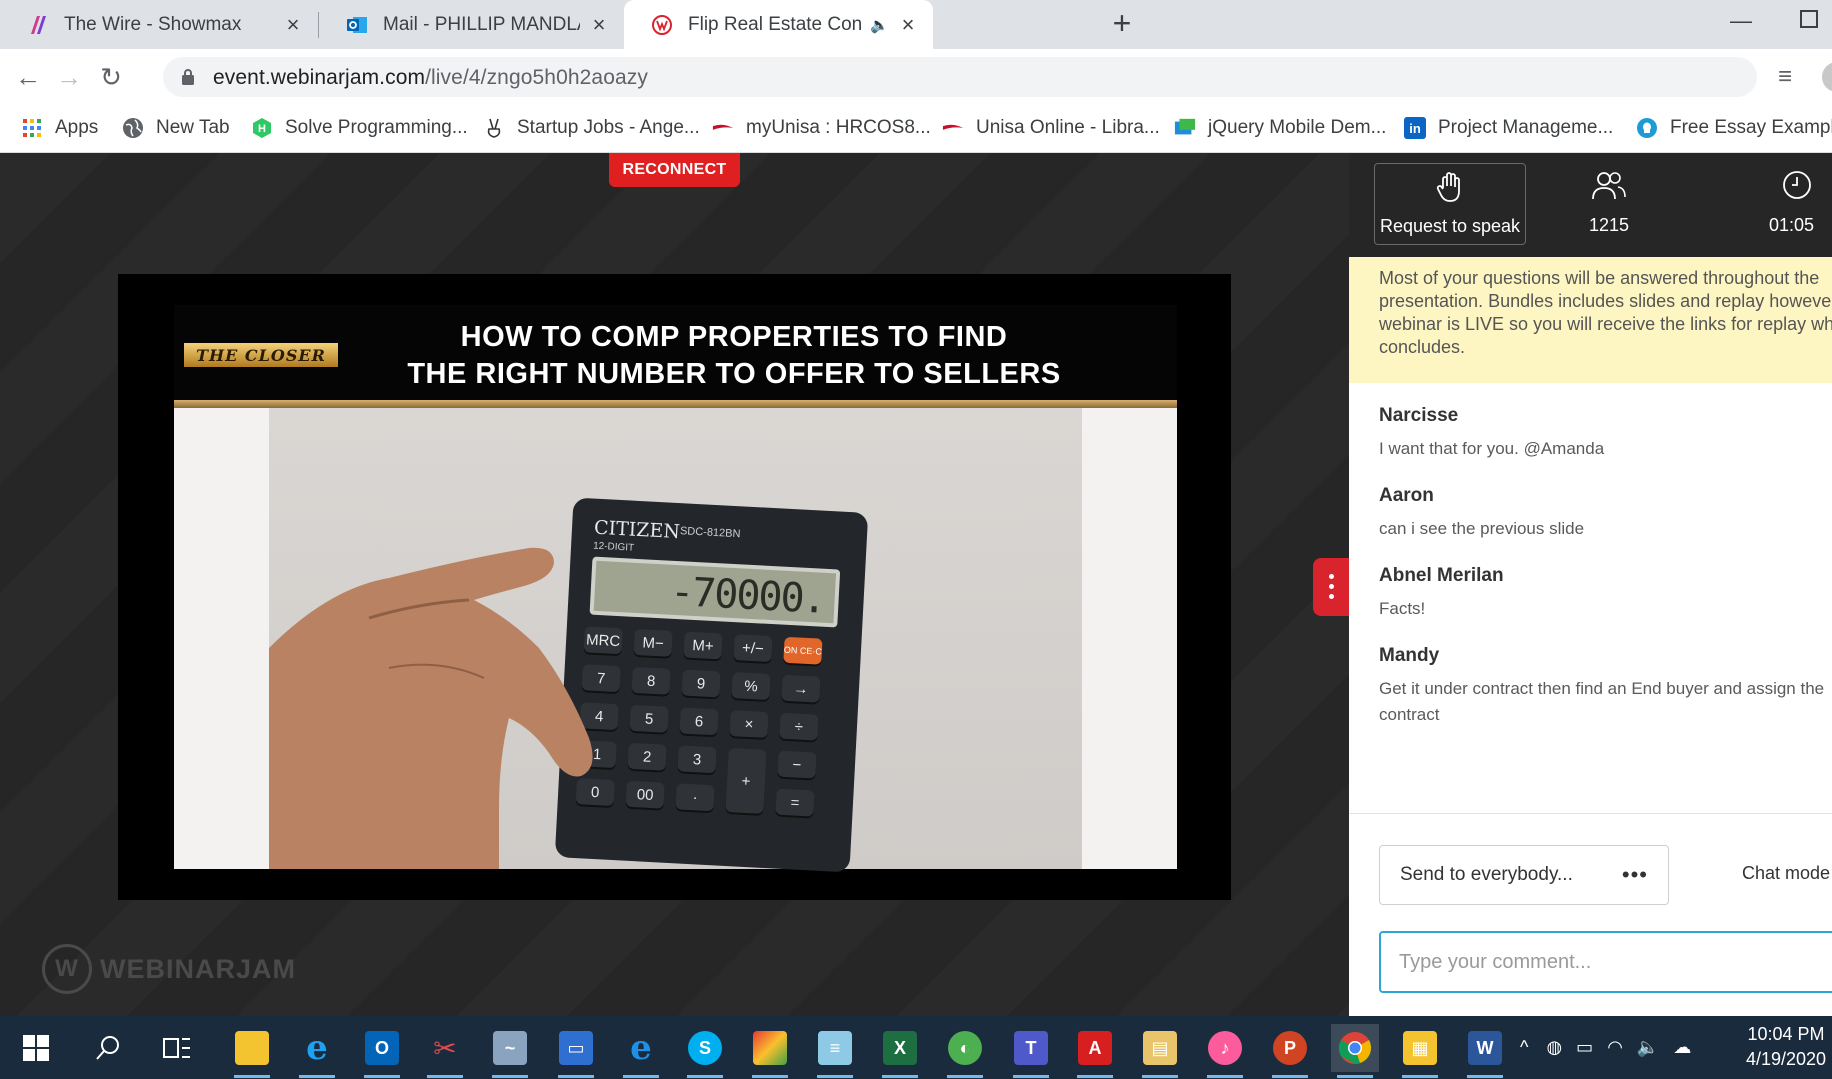  I want to click on taskbar-skype: S, so click(705, 1051).